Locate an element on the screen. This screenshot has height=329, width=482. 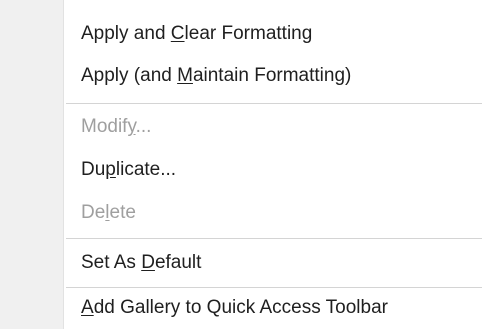
menu-item-label-prefix: De is located at coordinates (93, 212).